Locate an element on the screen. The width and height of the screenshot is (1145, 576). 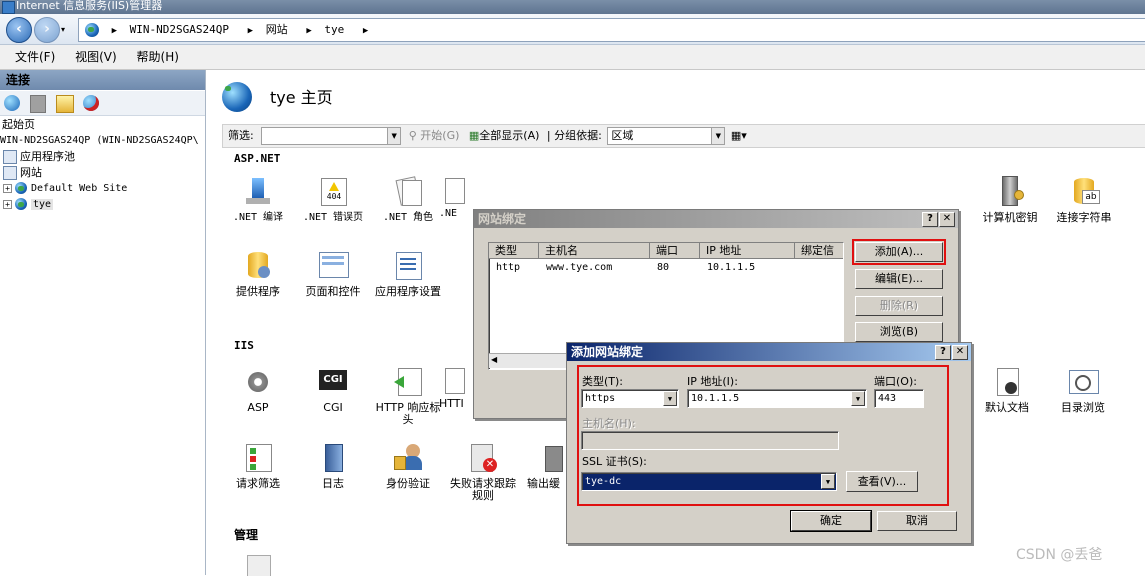
feature-app-settings: 应用程序设置 is located at coordinates (408, 274).